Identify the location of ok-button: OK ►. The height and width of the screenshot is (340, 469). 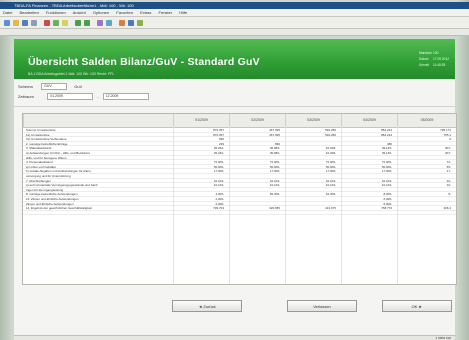
(417, 306).